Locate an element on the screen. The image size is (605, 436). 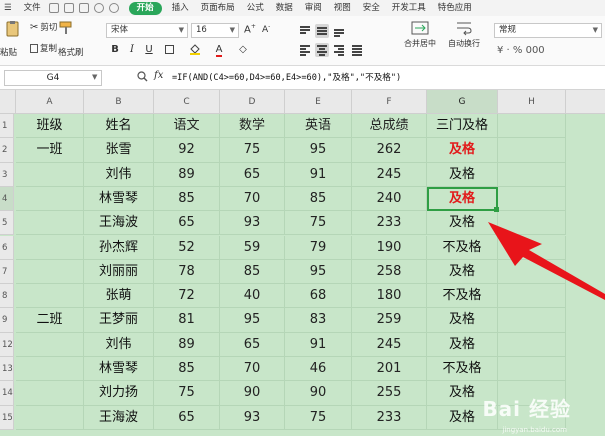
table-cell: 93 is located at coordinates (252, 223).